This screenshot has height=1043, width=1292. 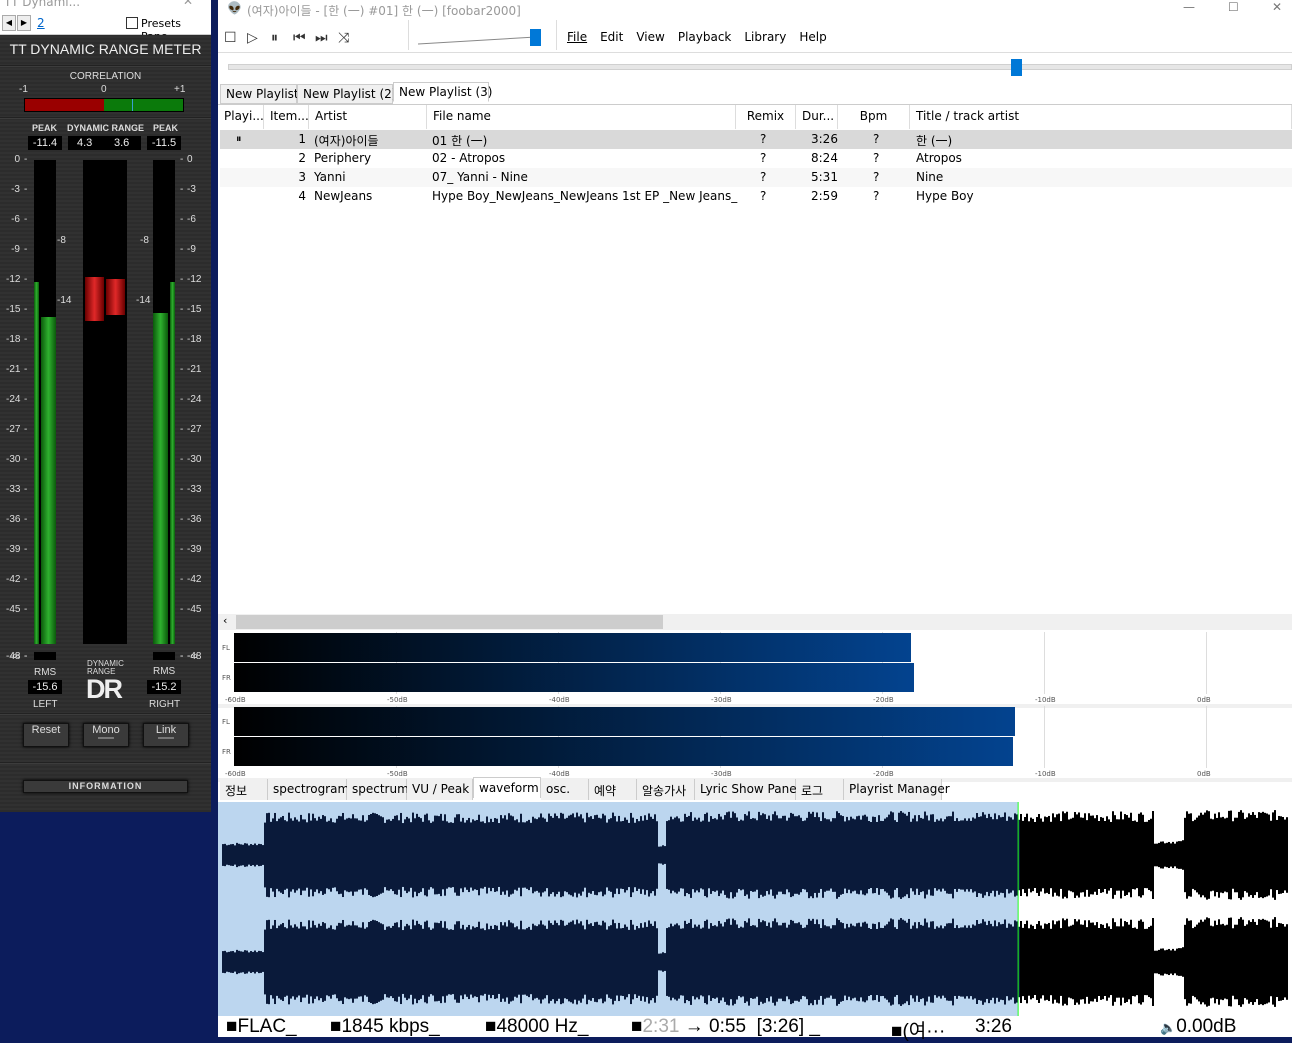 What do you see at coordinates (812, 37) in the screenshot?
I see `menu-help: Help` at bounding box center [812, 37].